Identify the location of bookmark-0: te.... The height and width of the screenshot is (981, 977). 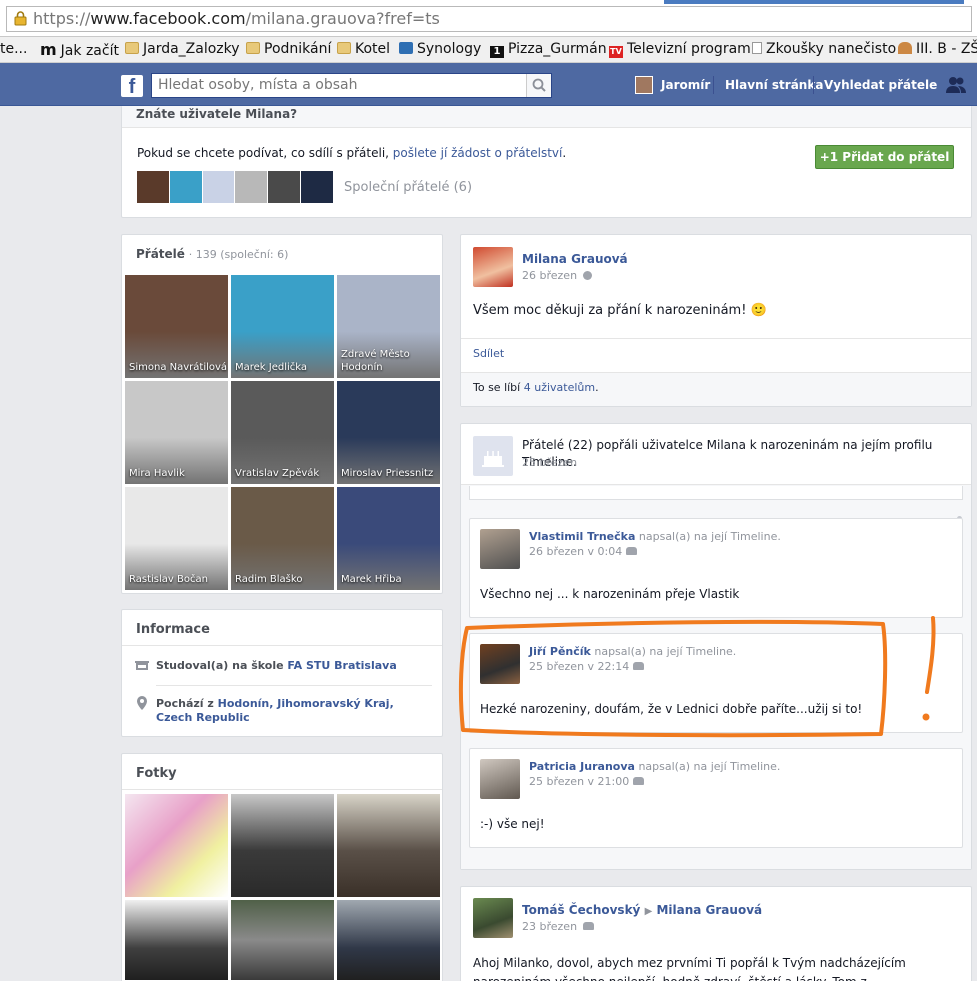
(13, 49).